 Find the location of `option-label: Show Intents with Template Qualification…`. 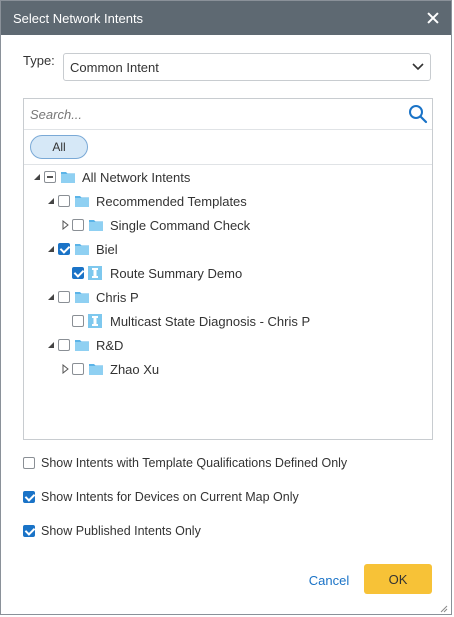

option-label: Show Intents with Template Qualification… is located at coordinates (194, 463).